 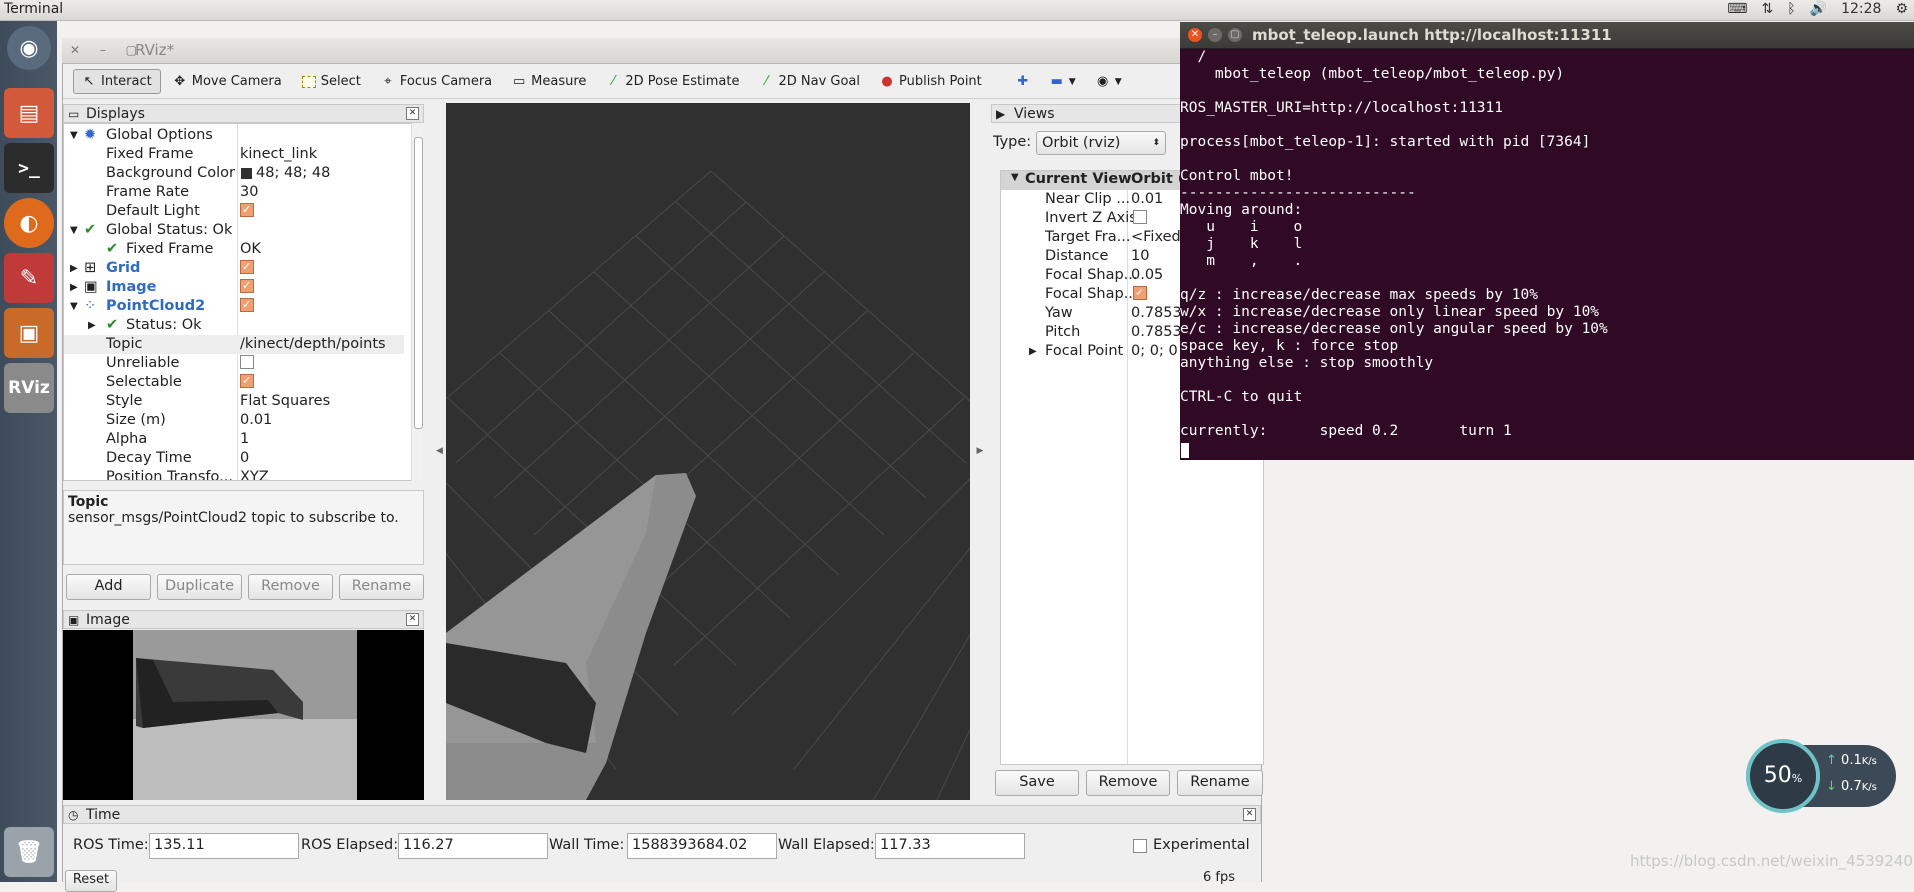 What do you see at coordinates (1235, 35) in the screenshot?
I see `maximize-icon: ▢` at bounding box center [1235, 35].